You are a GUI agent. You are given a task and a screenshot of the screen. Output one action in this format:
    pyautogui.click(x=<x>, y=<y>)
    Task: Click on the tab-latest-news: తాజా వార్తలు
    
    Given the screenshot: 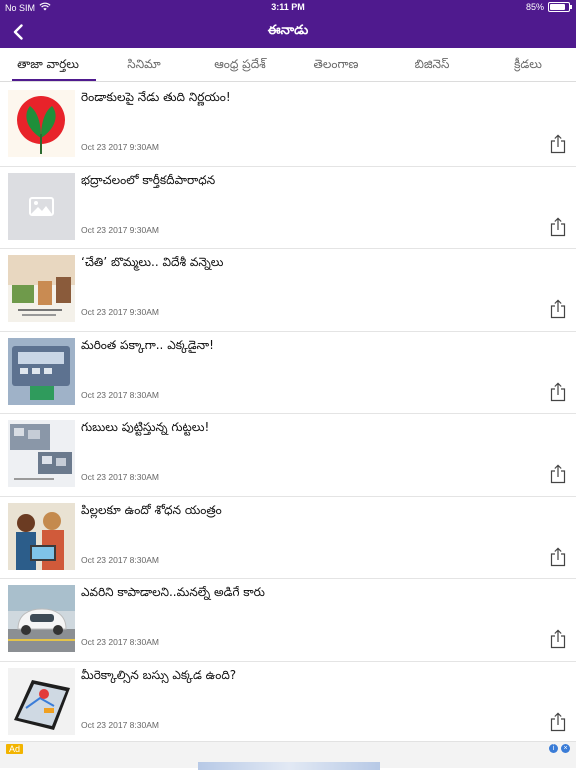 What is the action you would take?
    pyautogui.click(x=48, y=64)
    